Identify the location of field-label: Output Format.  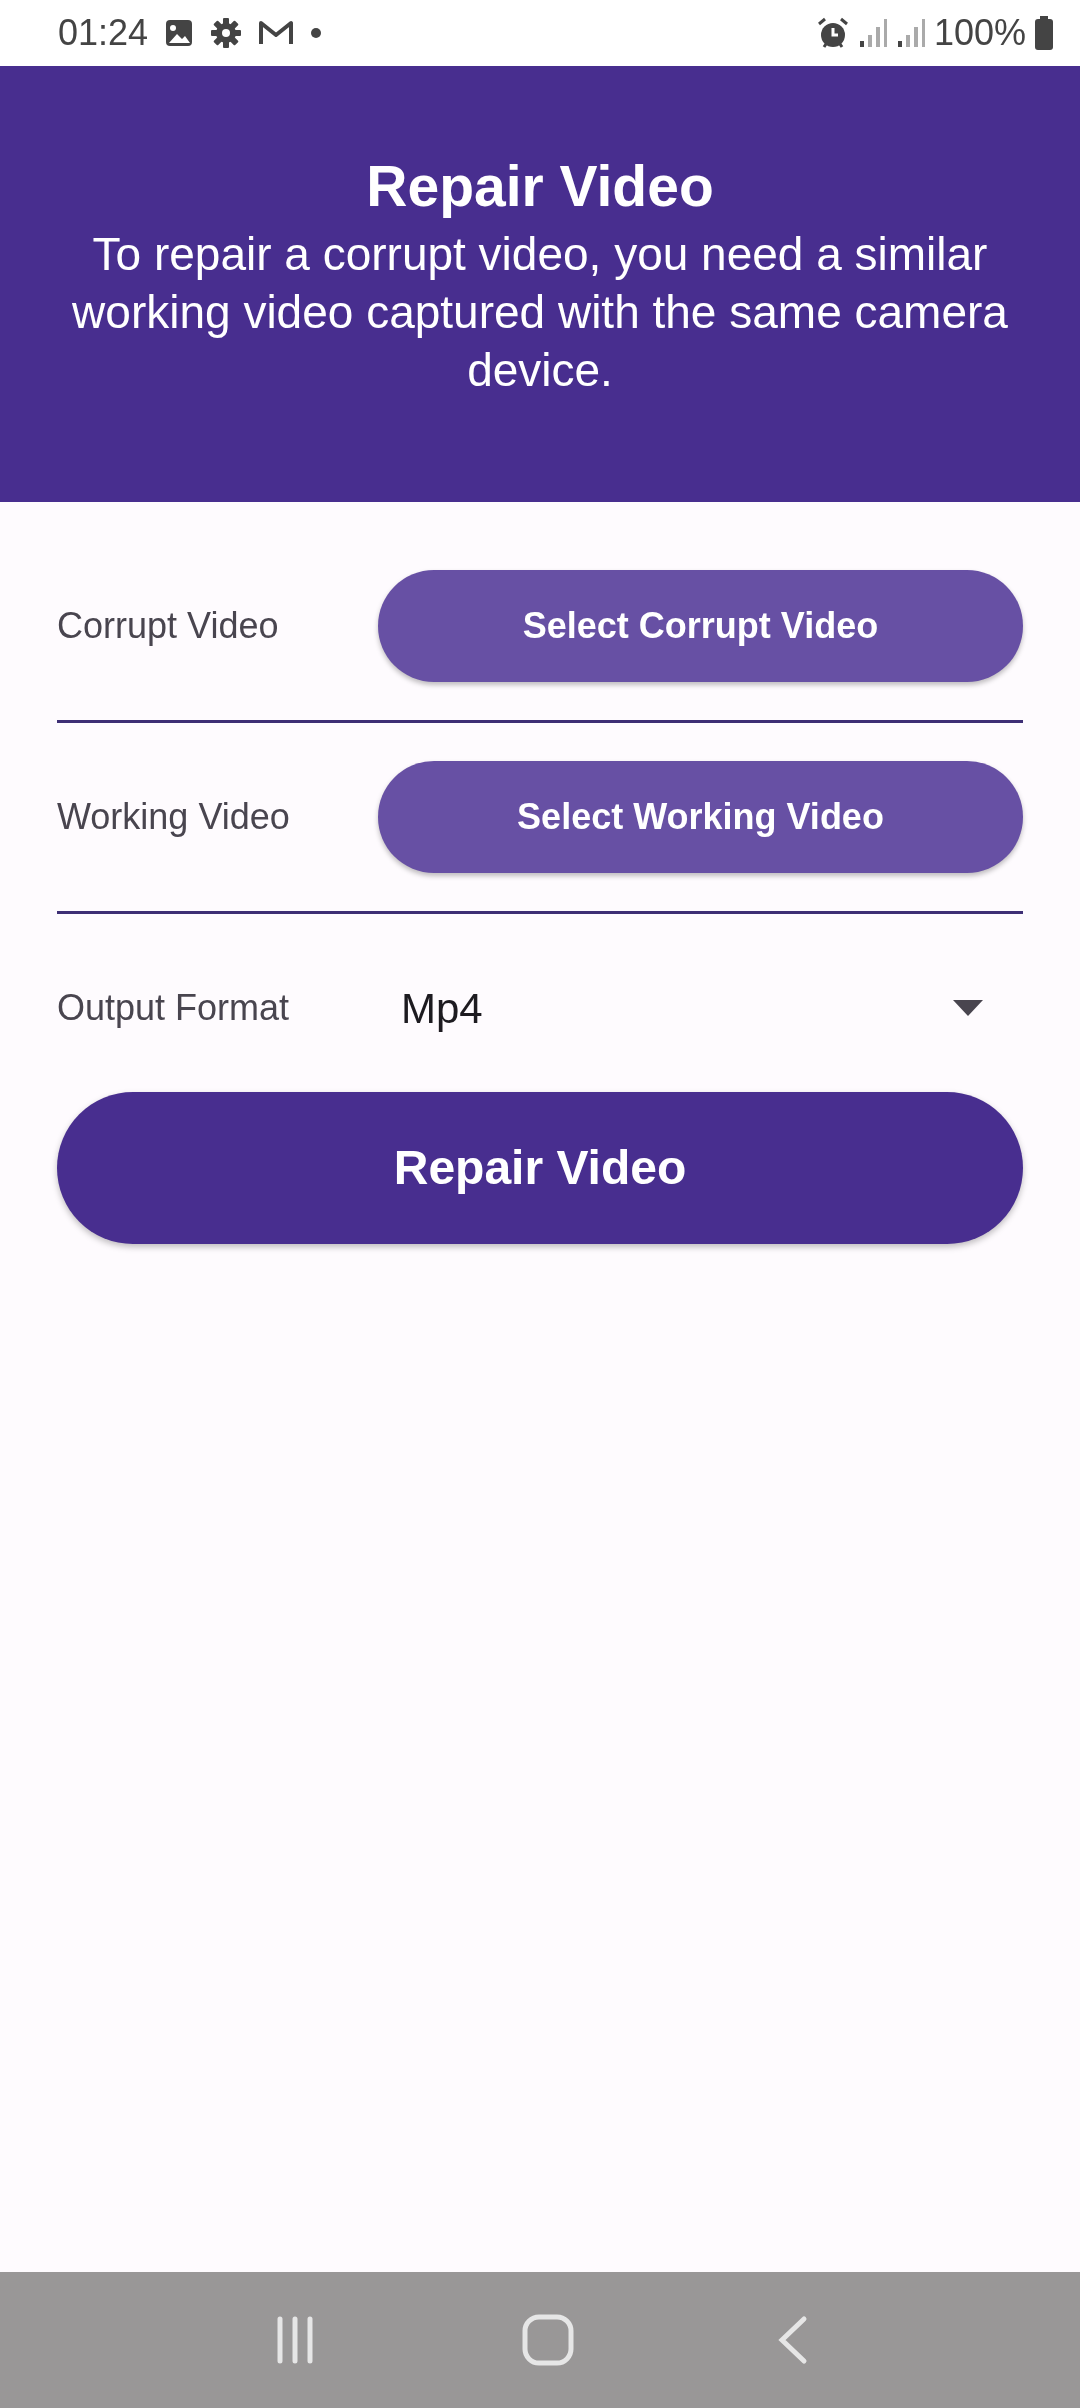
(174, 1008).